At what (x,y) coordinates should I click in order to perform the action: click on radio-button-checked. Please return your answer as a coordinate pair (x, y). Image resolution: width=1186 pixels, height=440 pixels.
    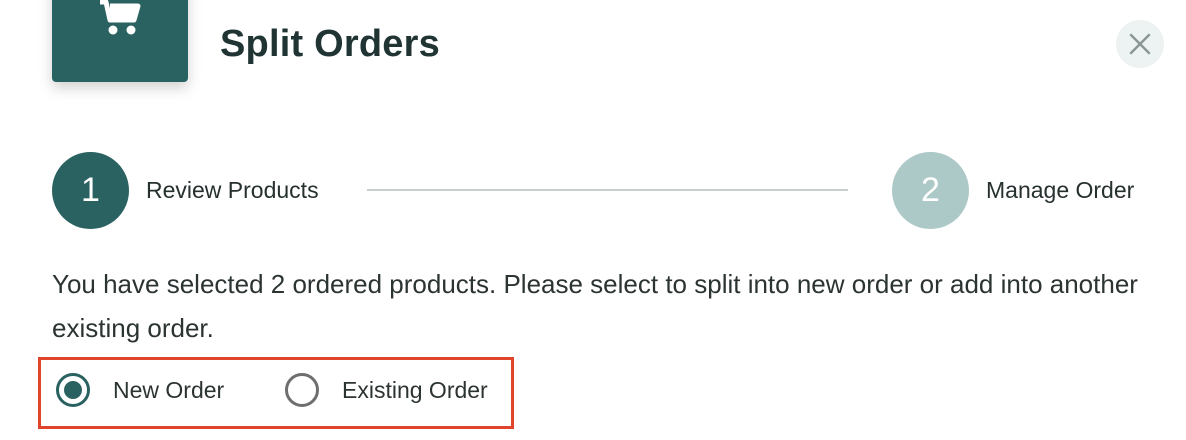
    Looking at the image, I should click on (73, 390).